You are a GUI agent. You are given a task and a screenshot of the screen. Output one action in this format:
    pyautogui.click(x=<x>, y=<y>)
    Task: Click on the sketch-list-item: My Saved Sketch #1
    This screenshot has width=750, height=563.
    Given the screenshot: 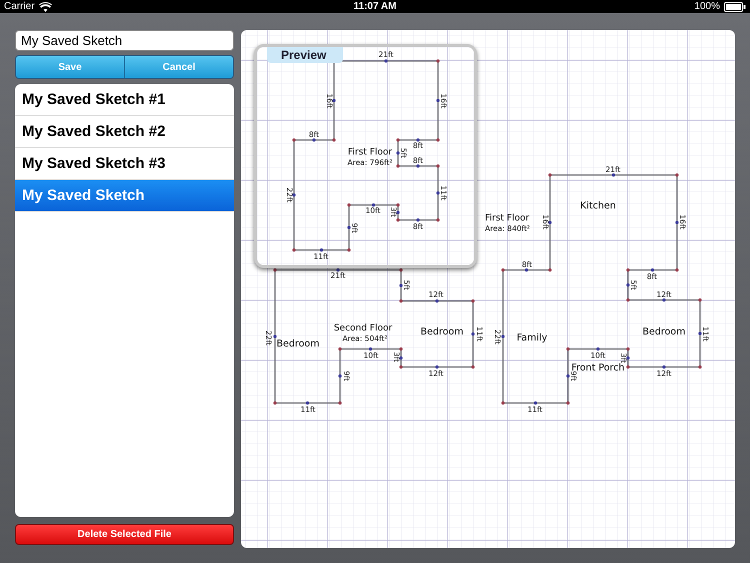 What is the action you would take?
    pyautogui.click(x=124, y=100)
    